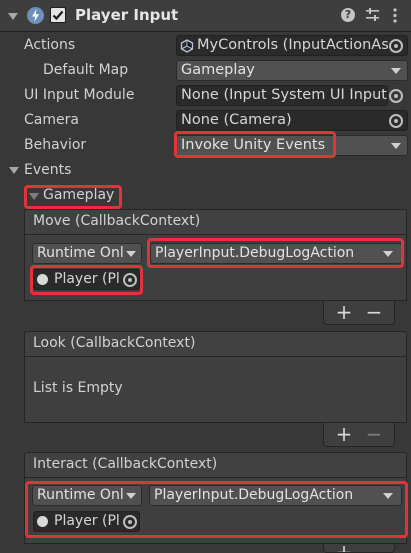 Image resolution: width=411 pixels, height=553 pixels. I want to click on actions-value: MyControls (InputActionAs, so click(293, 45).